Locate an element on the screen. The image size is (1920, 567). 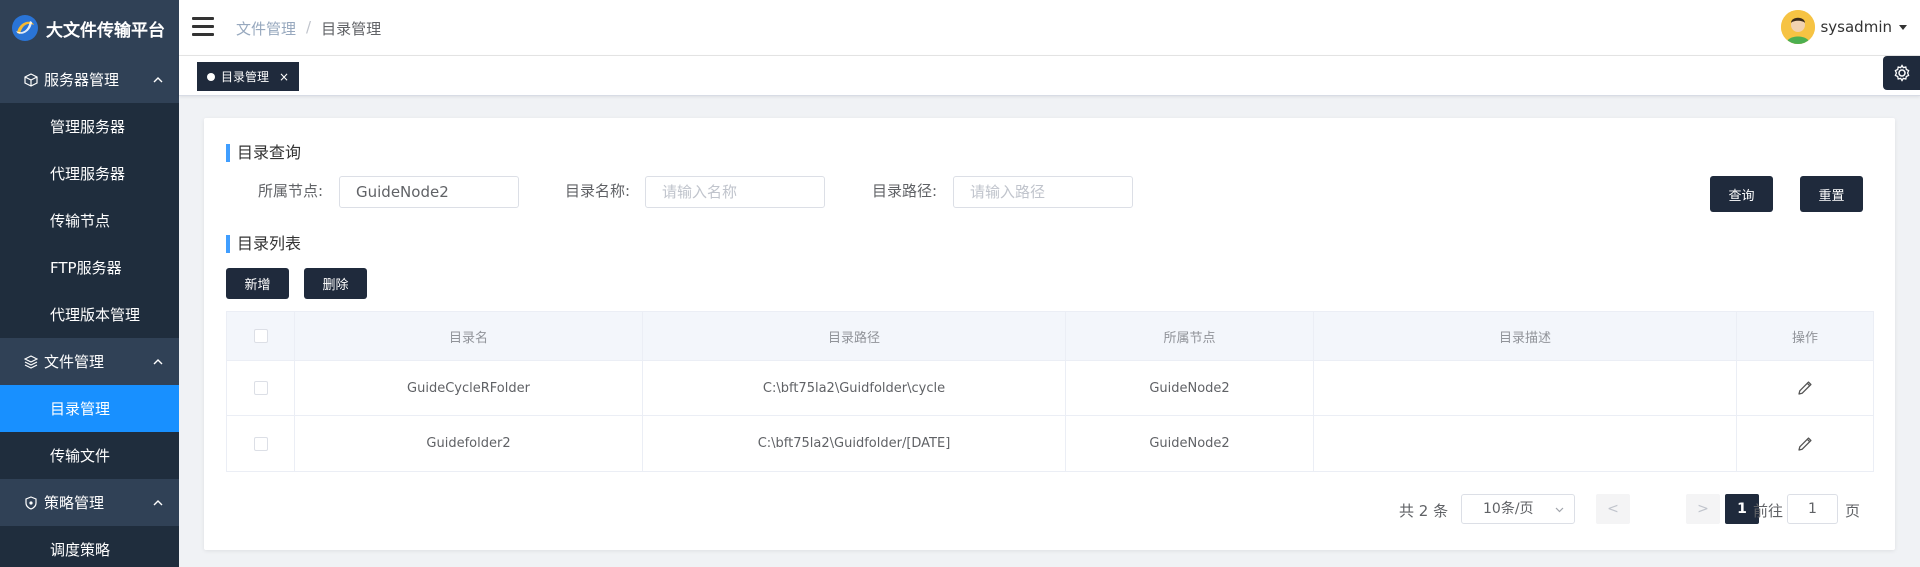
cube-icon is located at coordinates (31, 79).